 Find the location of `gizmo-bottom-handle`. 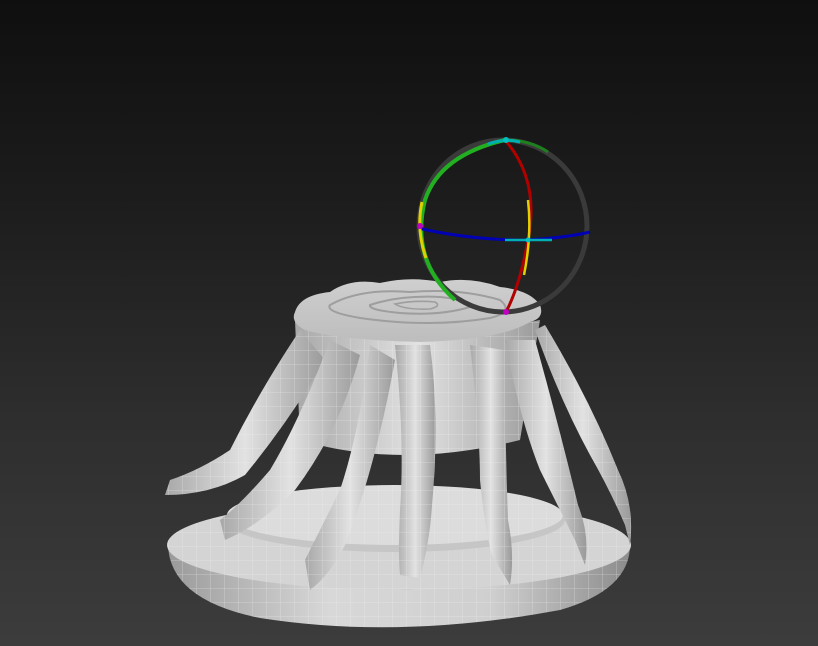

gizmo-bottom-handle is located at coordinates (506, 312).